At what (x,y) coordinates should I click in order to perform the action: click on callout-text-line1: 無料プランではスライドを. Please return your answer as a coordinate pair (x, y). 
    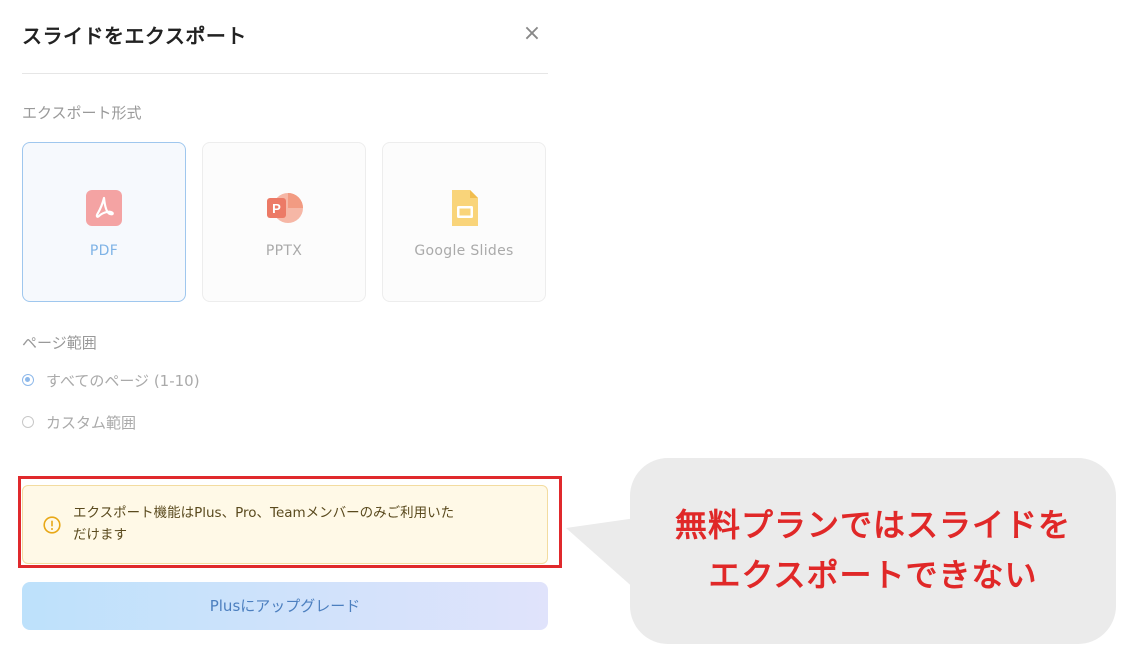
    Looking at the image, I should click on (872, 525).